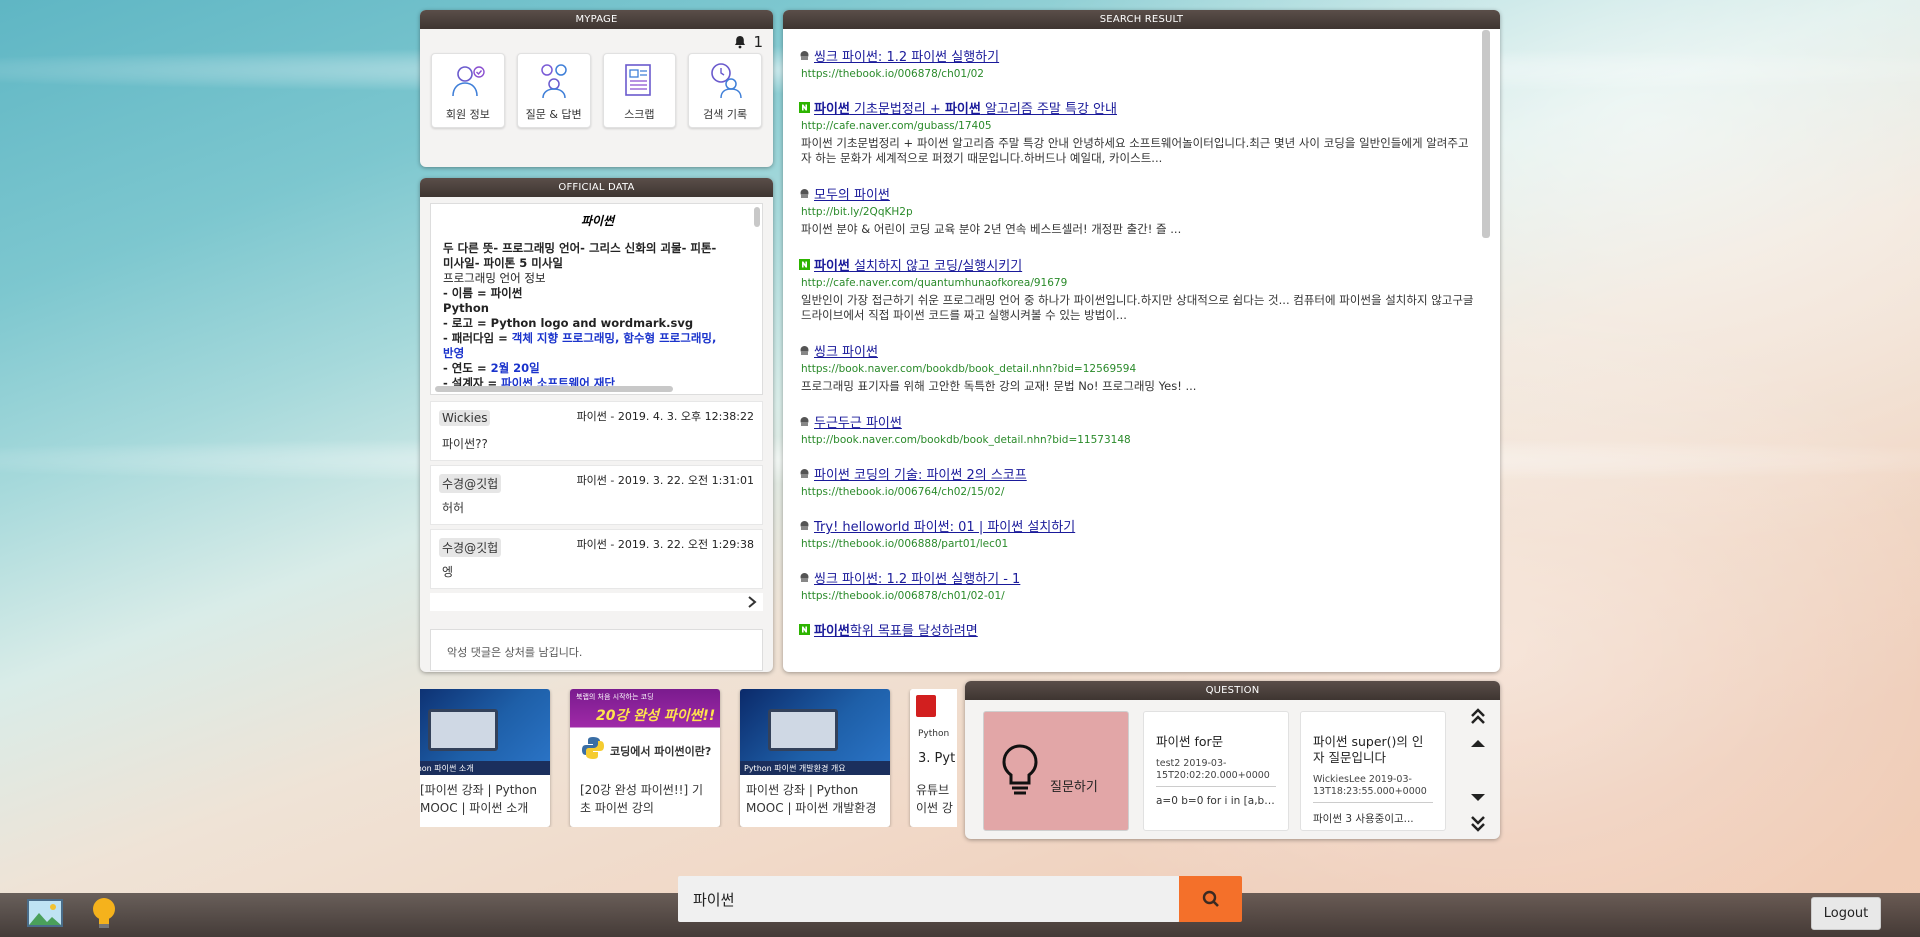  Describe the element at coordinates (467, 114) in the screenshot. I see `member-info-label: 회원 정보` at that location.